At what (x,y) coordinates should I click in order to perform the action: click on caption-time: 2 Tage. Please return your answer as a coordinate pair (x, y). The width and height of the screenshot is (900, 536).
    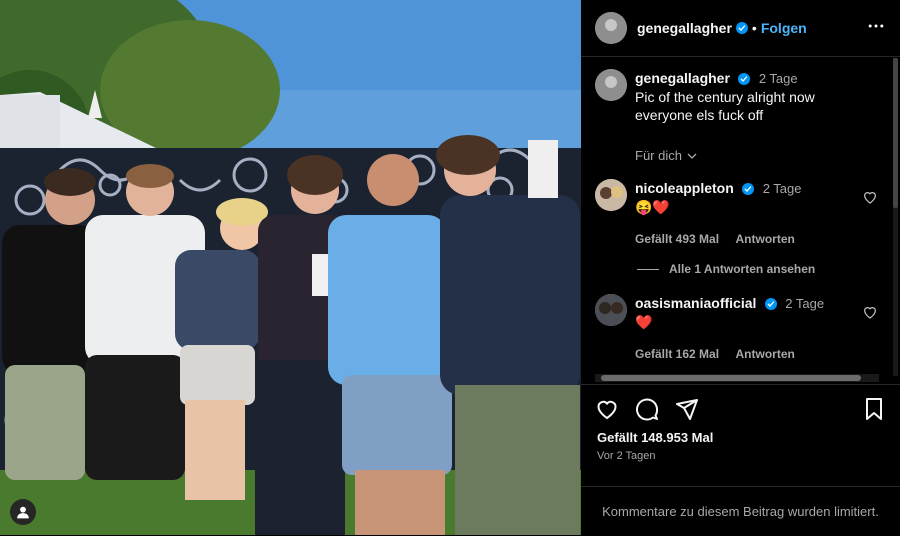
    Looking at the image, I should click on (778, 78).